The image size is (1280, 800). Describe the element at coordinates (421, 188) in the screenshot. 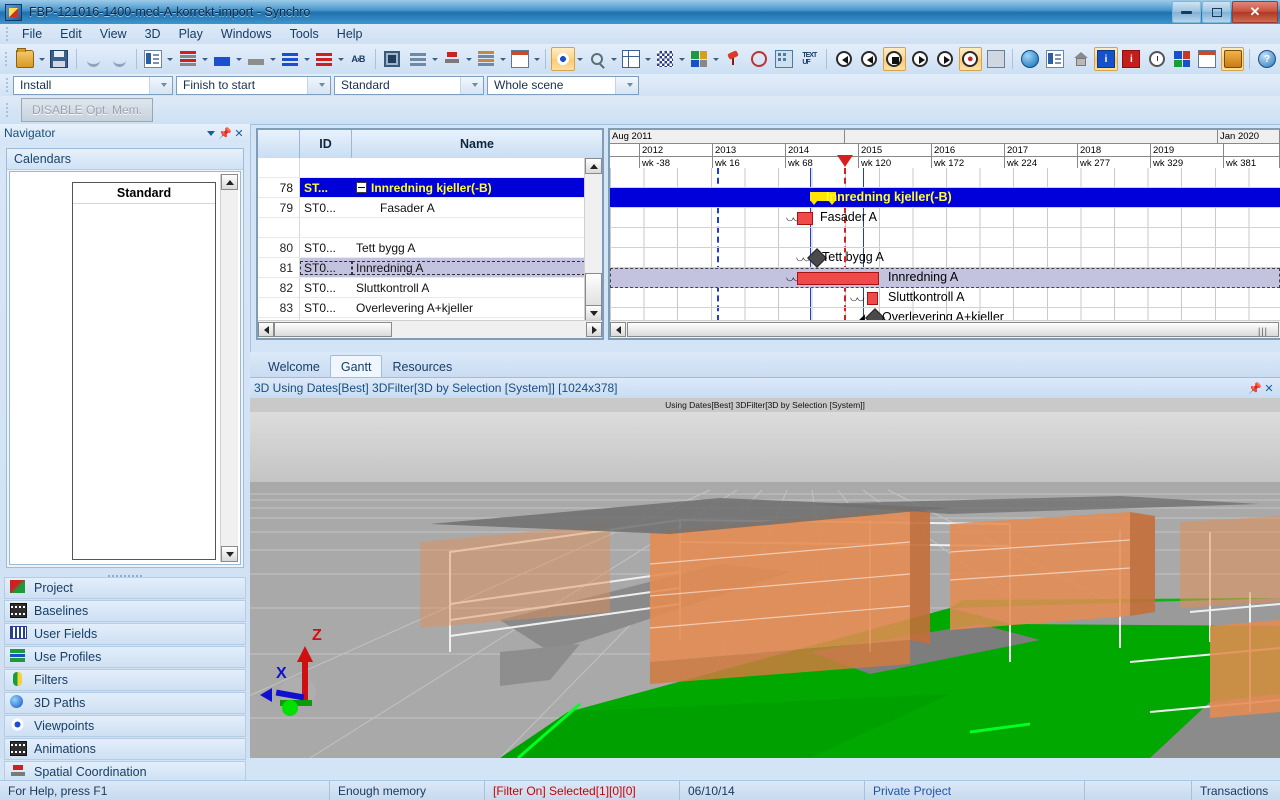

I see `table-row: 78 ST... Innredning kjeller(-B)` at that location.